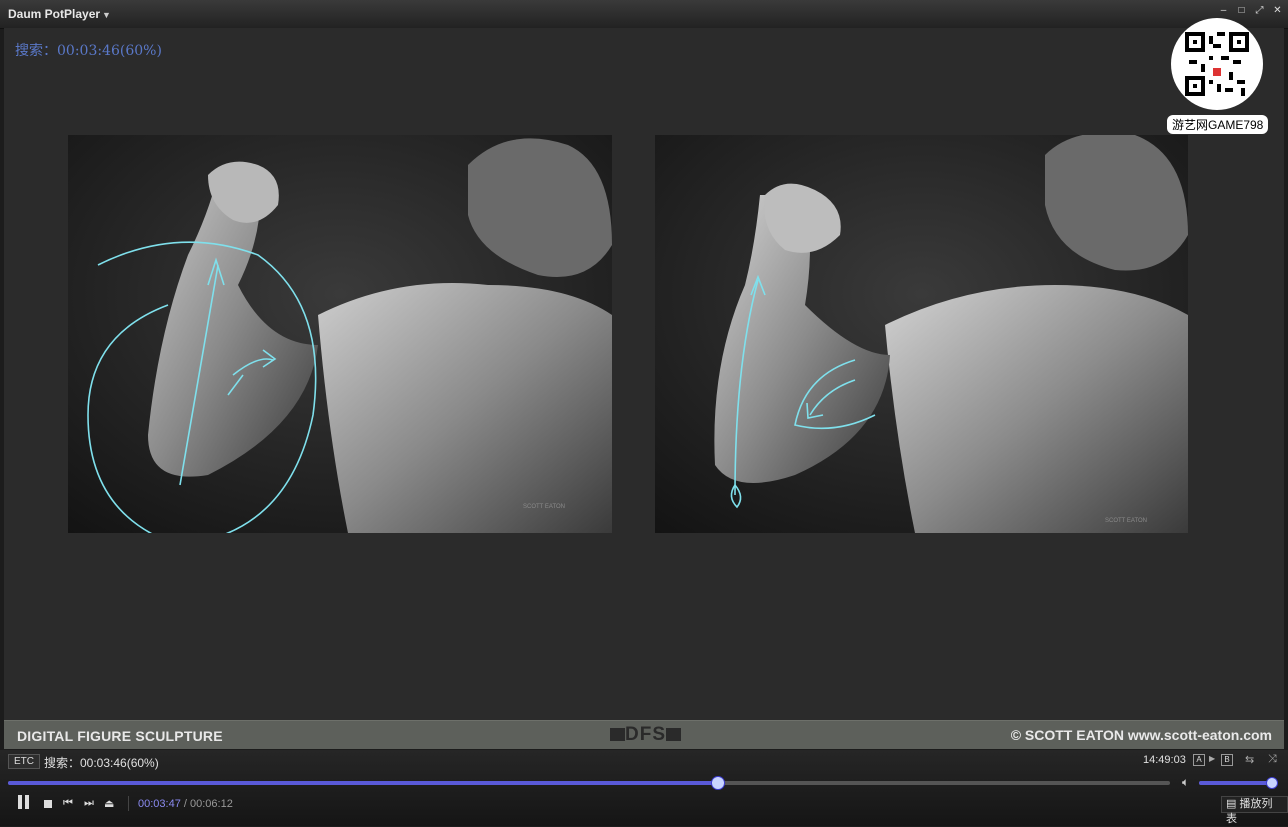 This screenshot has width=1288, height=827. What do you see at coordinates (1250, 11) in the screenshot?
I see `window-controls: – □ ⤢ ✕` at bounding box center [1250, 11].